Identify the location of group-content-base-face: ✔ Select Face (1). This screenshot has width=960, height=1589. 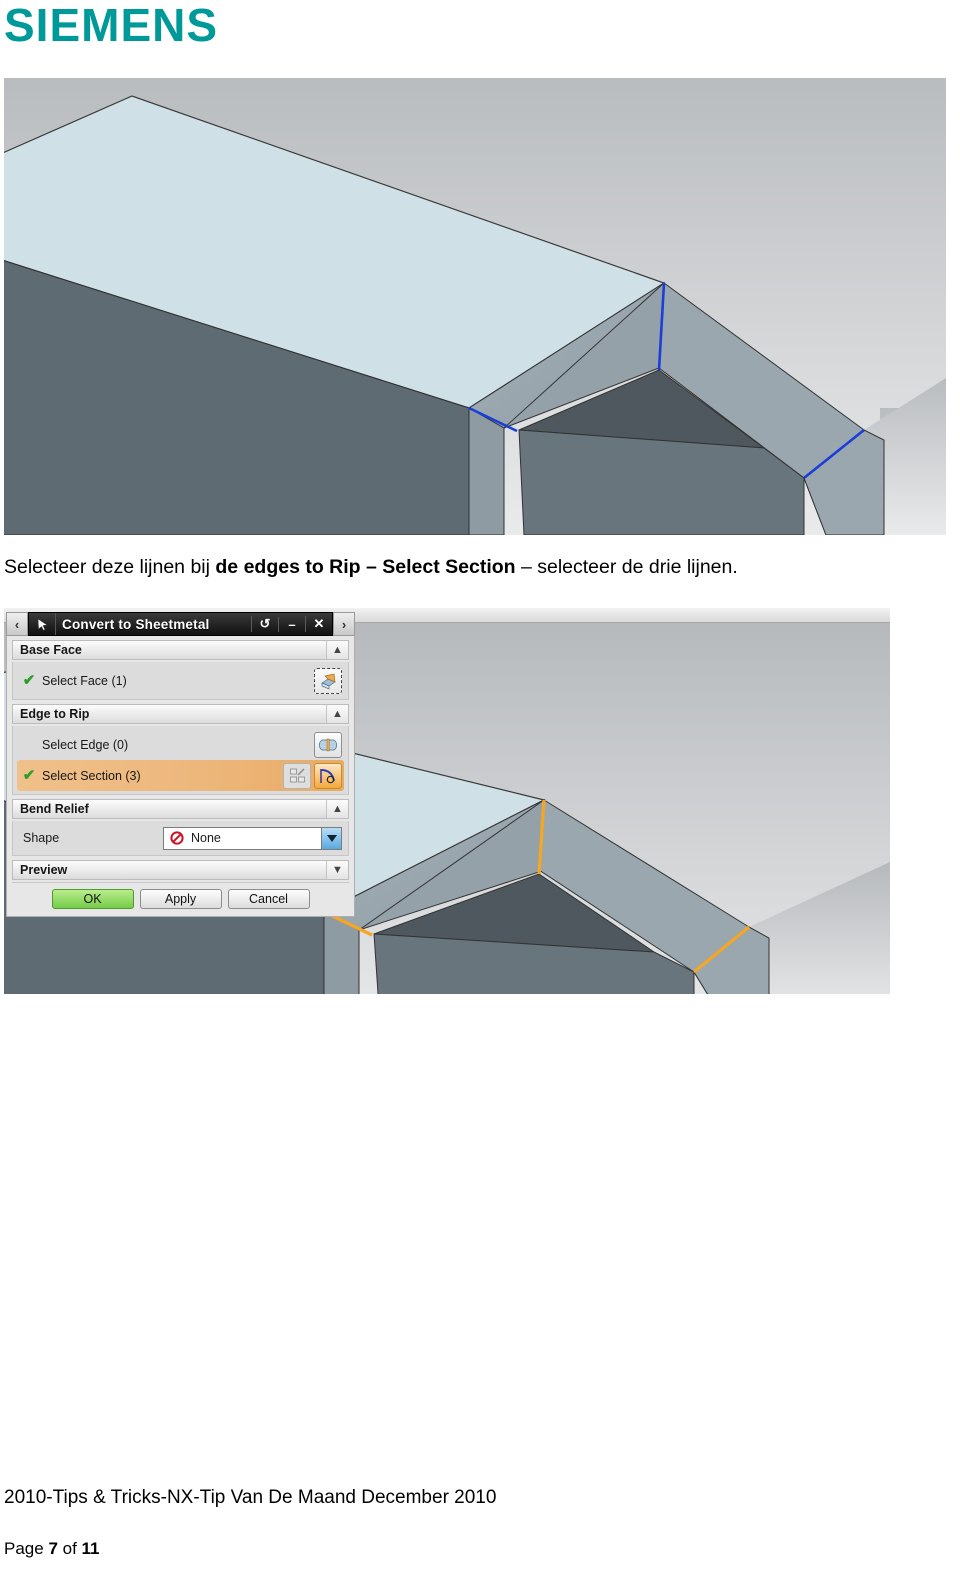
(180, 681).